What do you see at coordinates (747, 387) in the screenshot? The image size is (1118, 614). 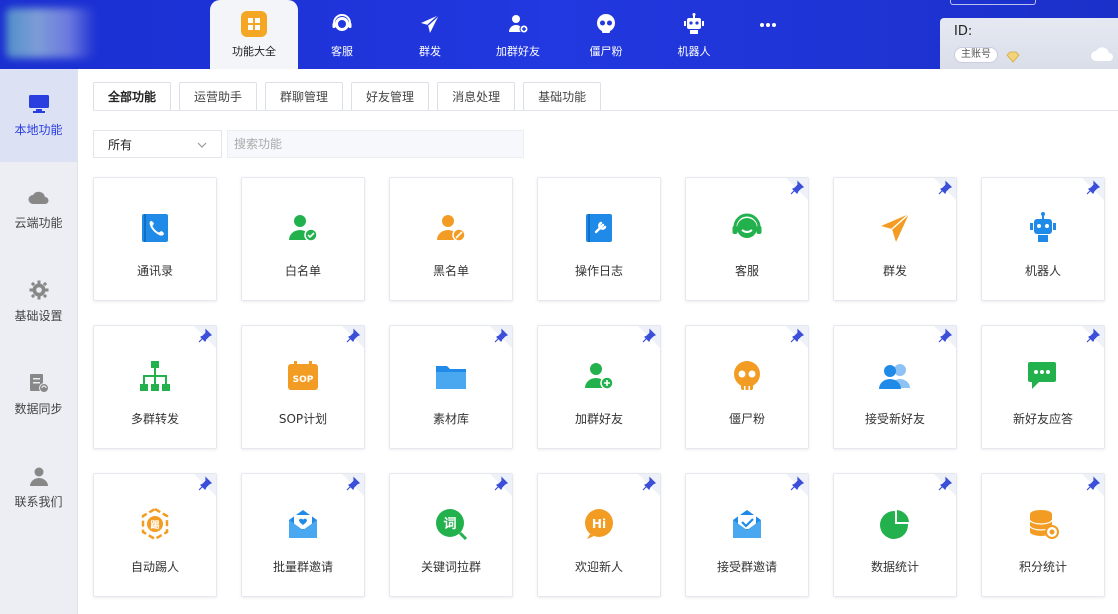 I see `feature-card-zombie-fans: 僵尸粉` at bounding box center [747, 387].